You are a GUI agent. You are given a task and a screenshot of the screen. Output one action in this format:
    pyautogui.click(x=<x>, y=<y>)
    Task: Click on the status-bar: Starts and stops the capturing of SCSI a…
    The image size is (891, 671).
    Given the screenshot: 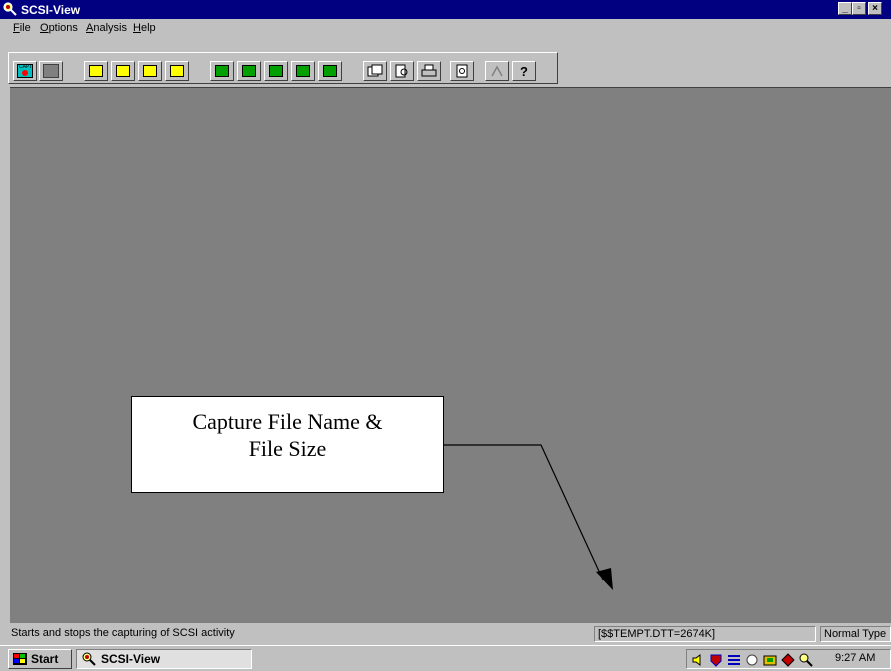 What is the action you would take?
    pyautogui.click(x=445, y=634)
    